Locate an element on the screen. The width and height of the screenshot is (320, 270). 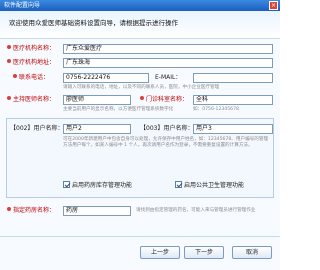
org-name-input: 广东众爱医疗 is located at coordinates (168, 49).